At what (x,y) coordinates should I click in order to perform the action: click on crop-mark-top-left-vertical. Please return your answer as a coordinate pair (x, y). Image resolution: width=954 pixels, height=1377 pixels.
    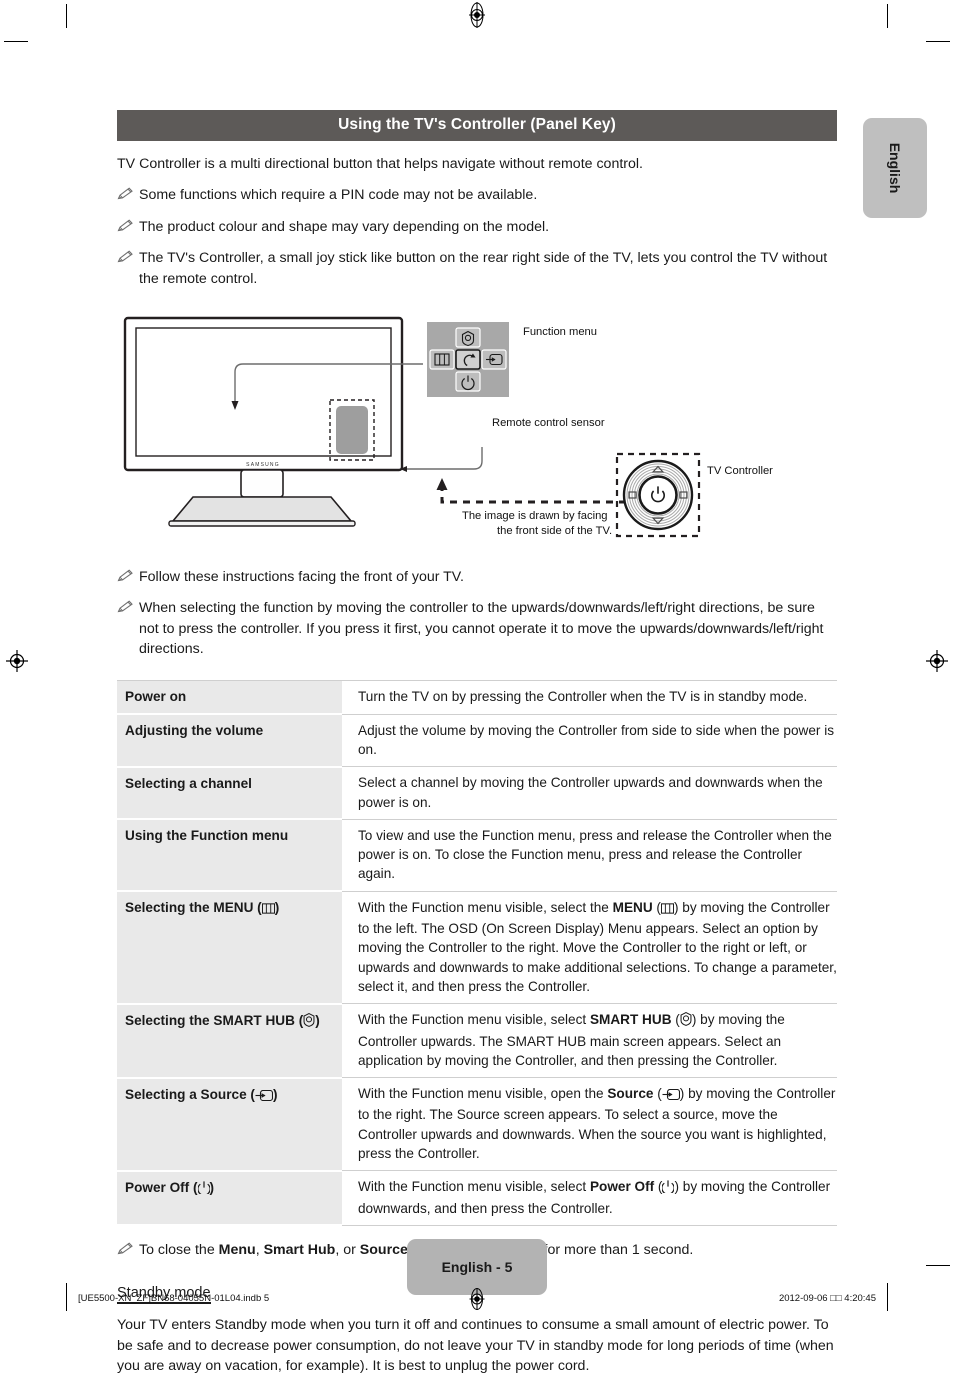
    Looking at the image, I should click on (66, 16).